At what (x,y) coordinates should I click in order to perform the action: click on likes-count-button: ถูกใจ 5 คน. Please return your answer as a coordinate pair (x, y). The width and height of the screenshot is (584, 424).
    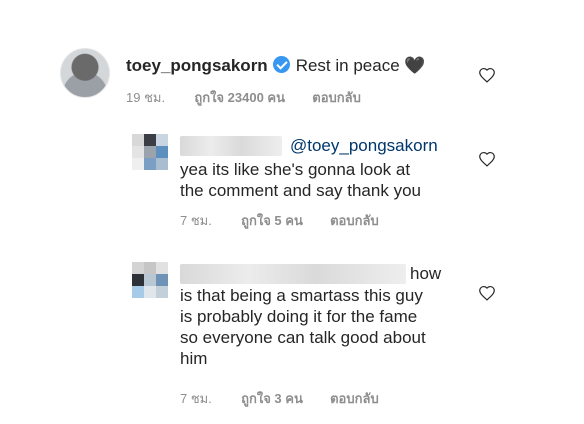
    Looking at the image, I should click on (272, 220).